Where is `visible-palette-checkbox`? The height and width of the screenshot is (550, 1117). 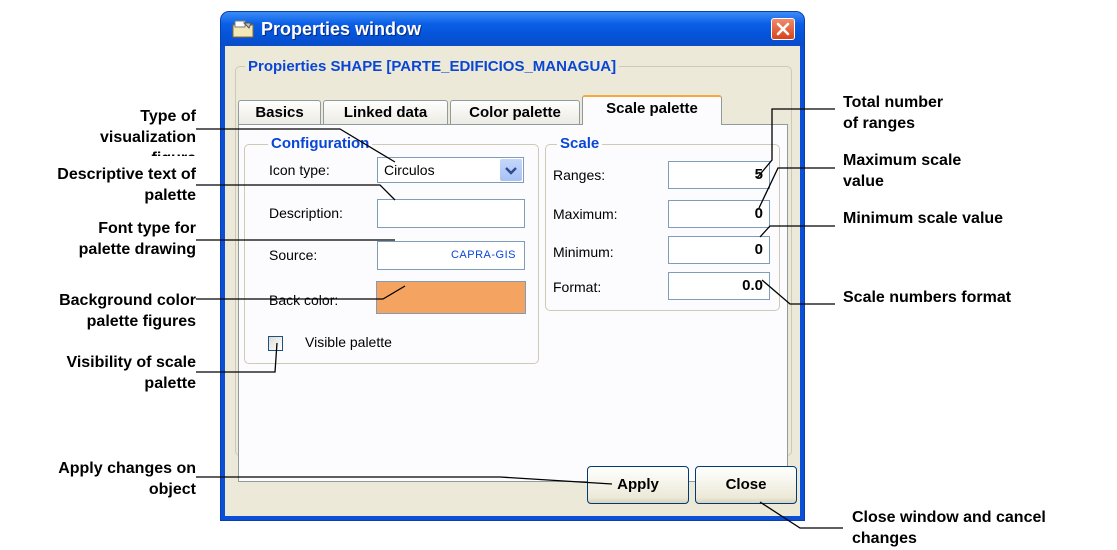
visible-palette-checkbox is located at coordinates (275, 343).